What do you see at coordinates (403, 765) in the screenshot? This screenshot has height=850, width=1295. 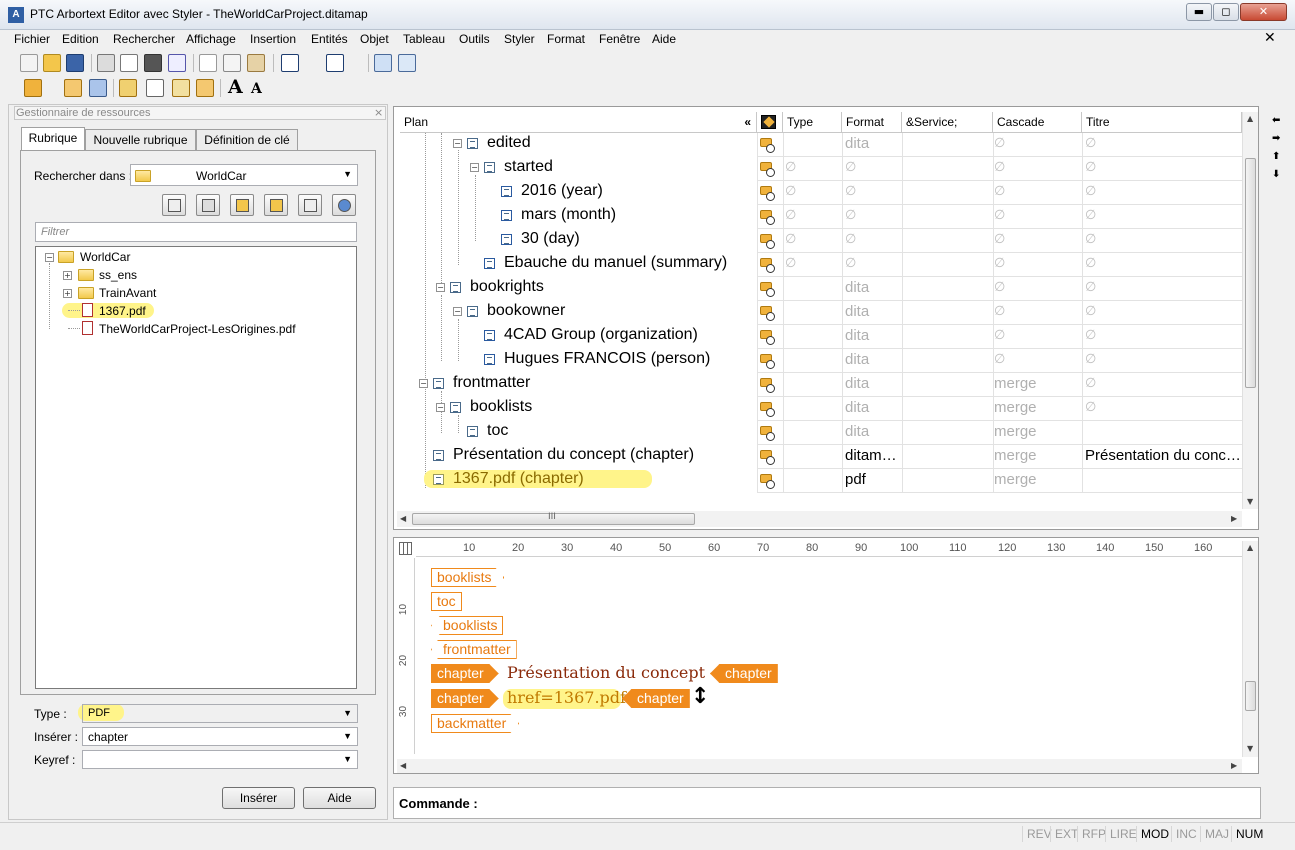 I see `scroll-left-icon: ◀` at bounding box center [403, 765].